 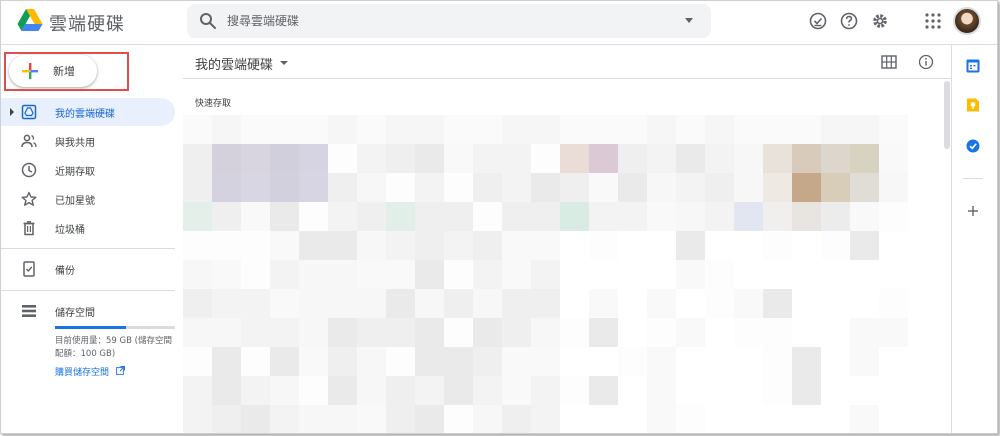 What do you see at coordinates (30, 20) in the screenshot?
I see `google-drive-logo-icon` at bounding box center [30, 20].